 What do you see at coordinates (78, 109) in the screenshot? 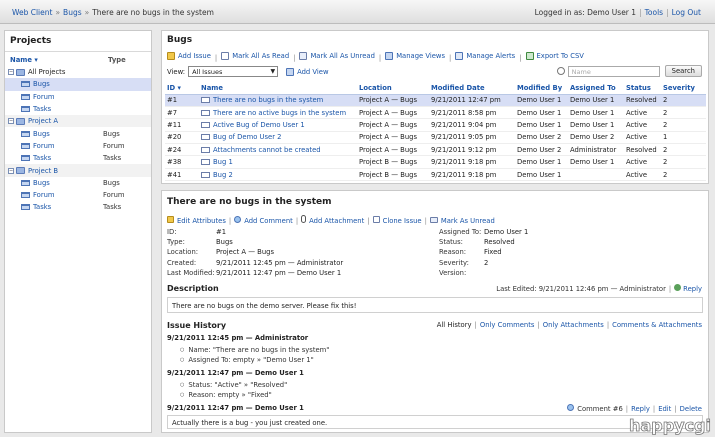
I see `sidebar-item: Tasks` at bounding box center [78, 109].